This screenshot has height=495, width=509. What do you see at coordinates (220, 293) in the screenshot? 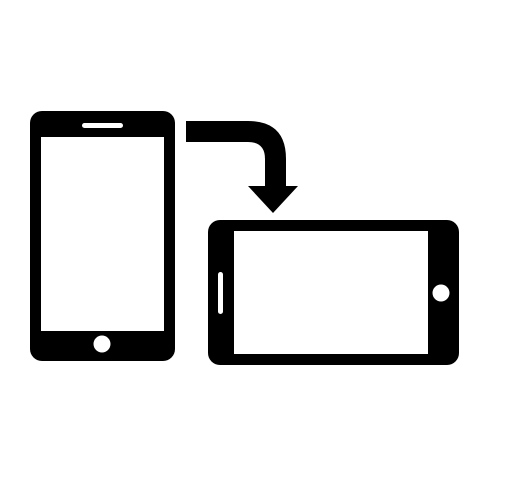
I see `phone-landscape-speaker` at bounding box center [220, 293].